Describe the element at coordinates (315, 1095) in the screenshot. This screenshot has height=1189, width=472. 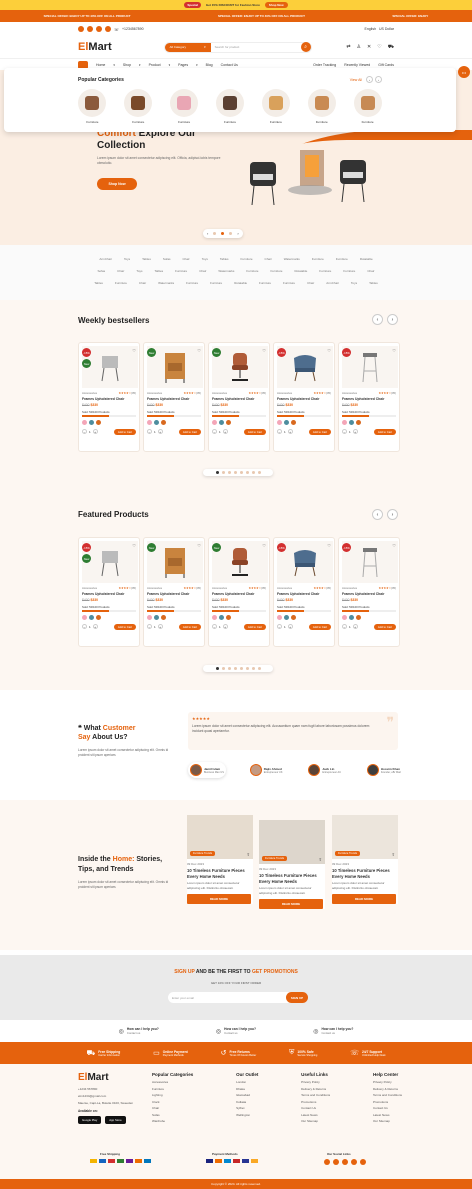
I see `footer-link: Terms and Conditions` at that location.